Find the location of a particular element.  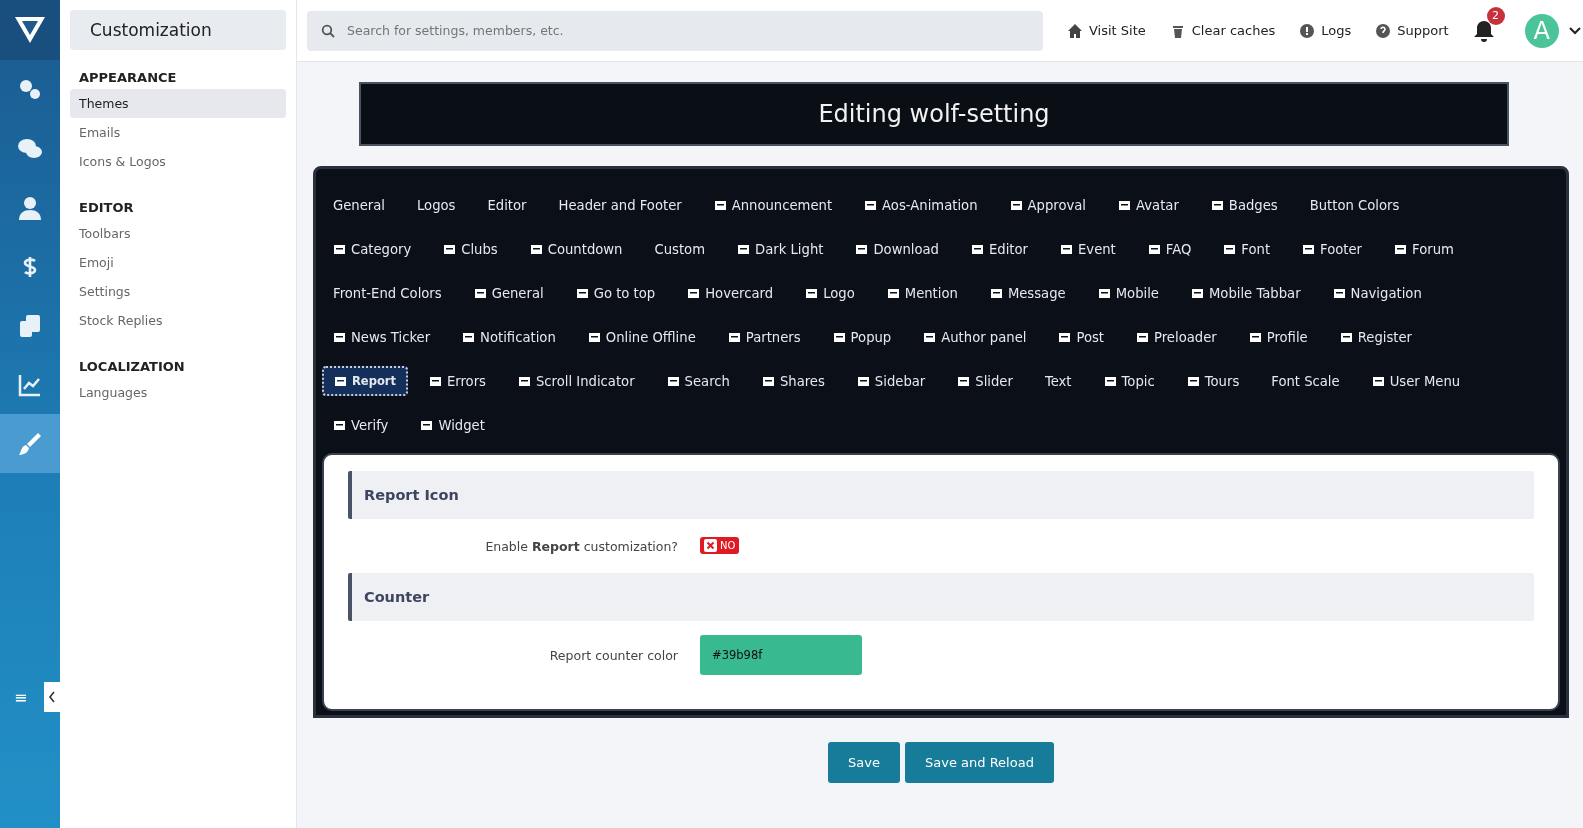

tab: Front-End Colors is located at coordinates (387, 293).